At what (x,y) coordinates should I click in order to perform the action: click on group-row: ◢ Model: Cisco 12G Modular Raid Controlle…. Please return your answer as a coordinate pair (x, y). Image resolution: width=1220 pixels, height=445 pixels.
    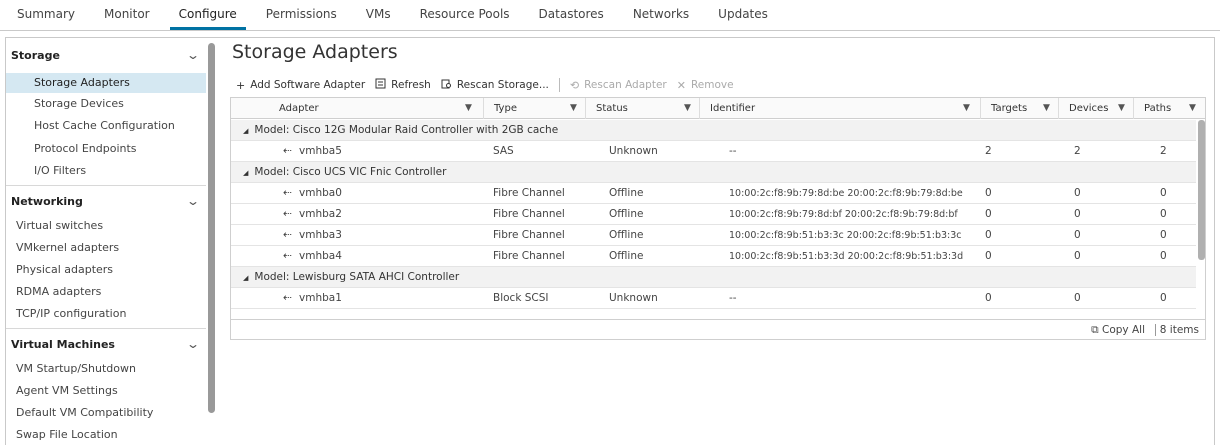
    Looking at the image, I should click on (713, 130).